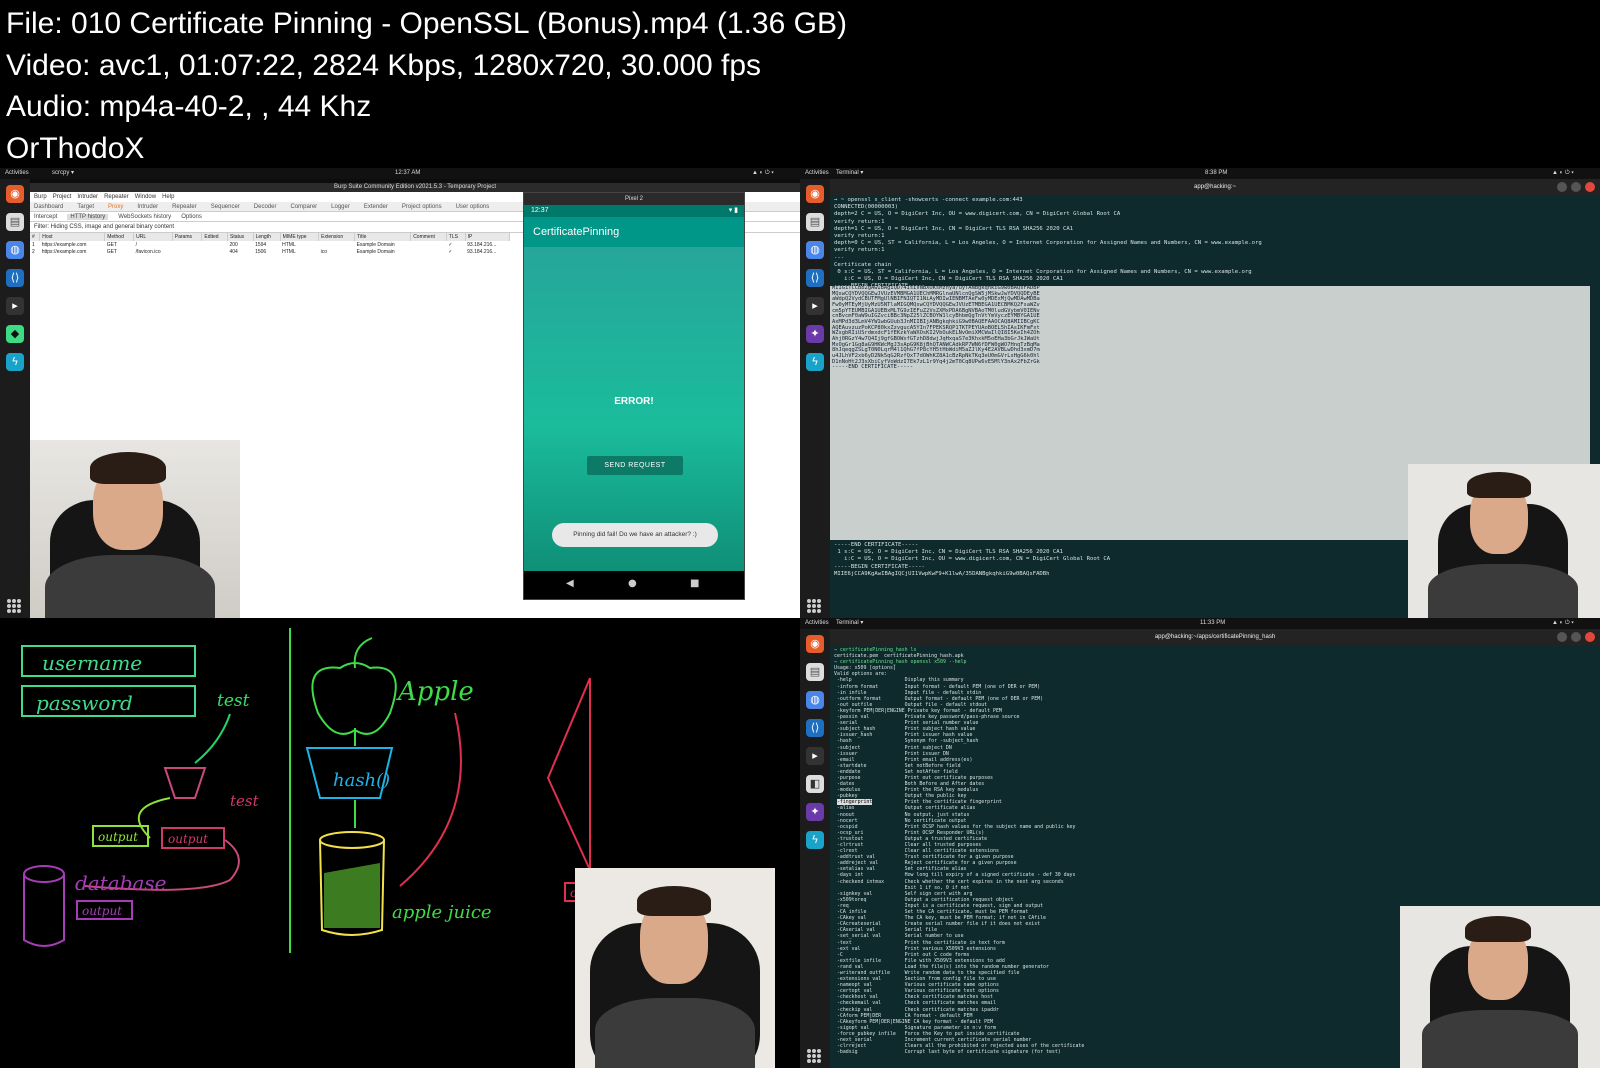 This screenshot has height=1068, width=1600. Describe the element at coordinates (303, 207) in the screenshot. I see `burp-tab: Comparer` at that location.